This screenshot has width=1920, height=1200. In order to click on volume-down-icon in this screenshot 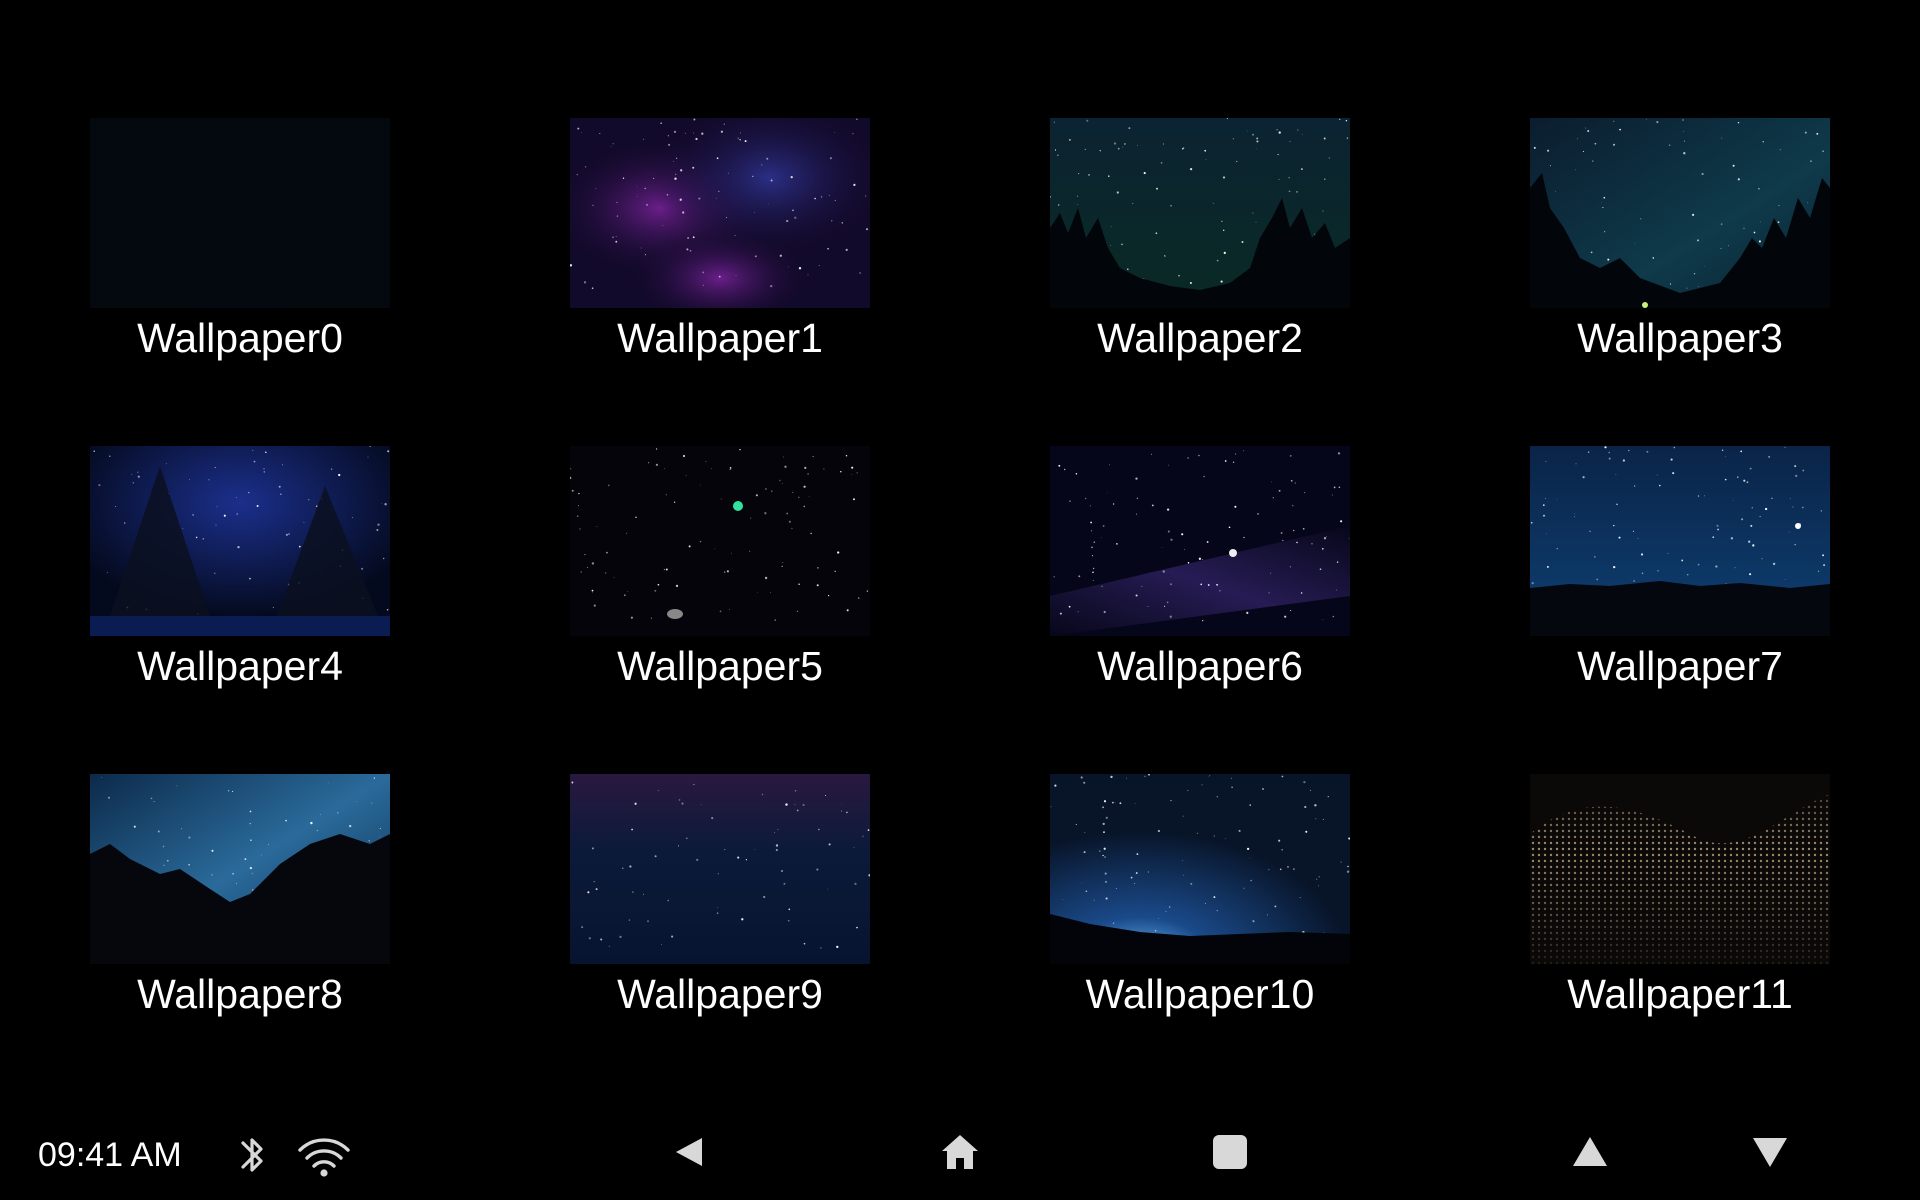, I will do `click(1770, 1154)`.